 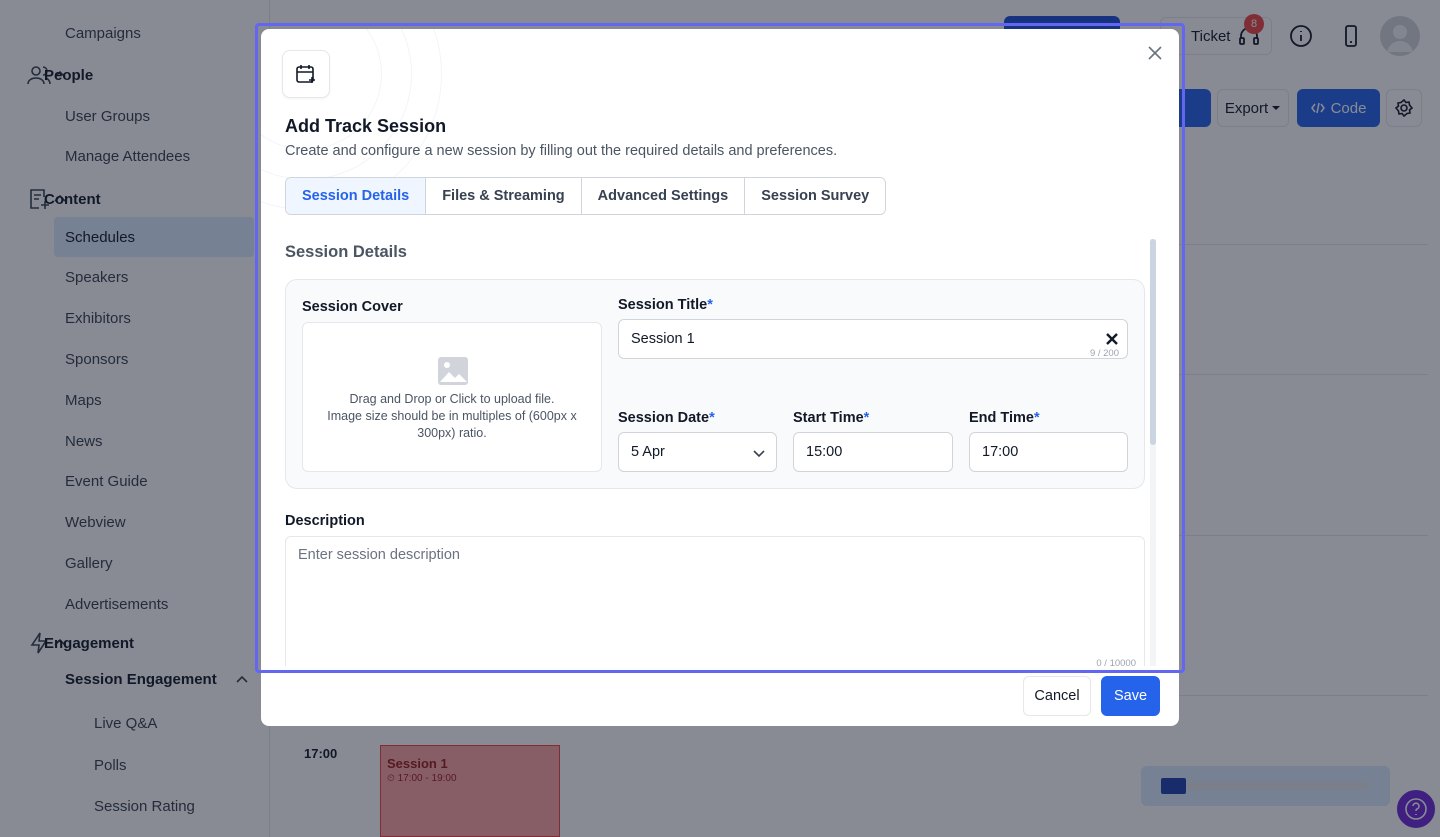 I want to click on session-date-select: 5 Apr, so click(x=697, y=452).